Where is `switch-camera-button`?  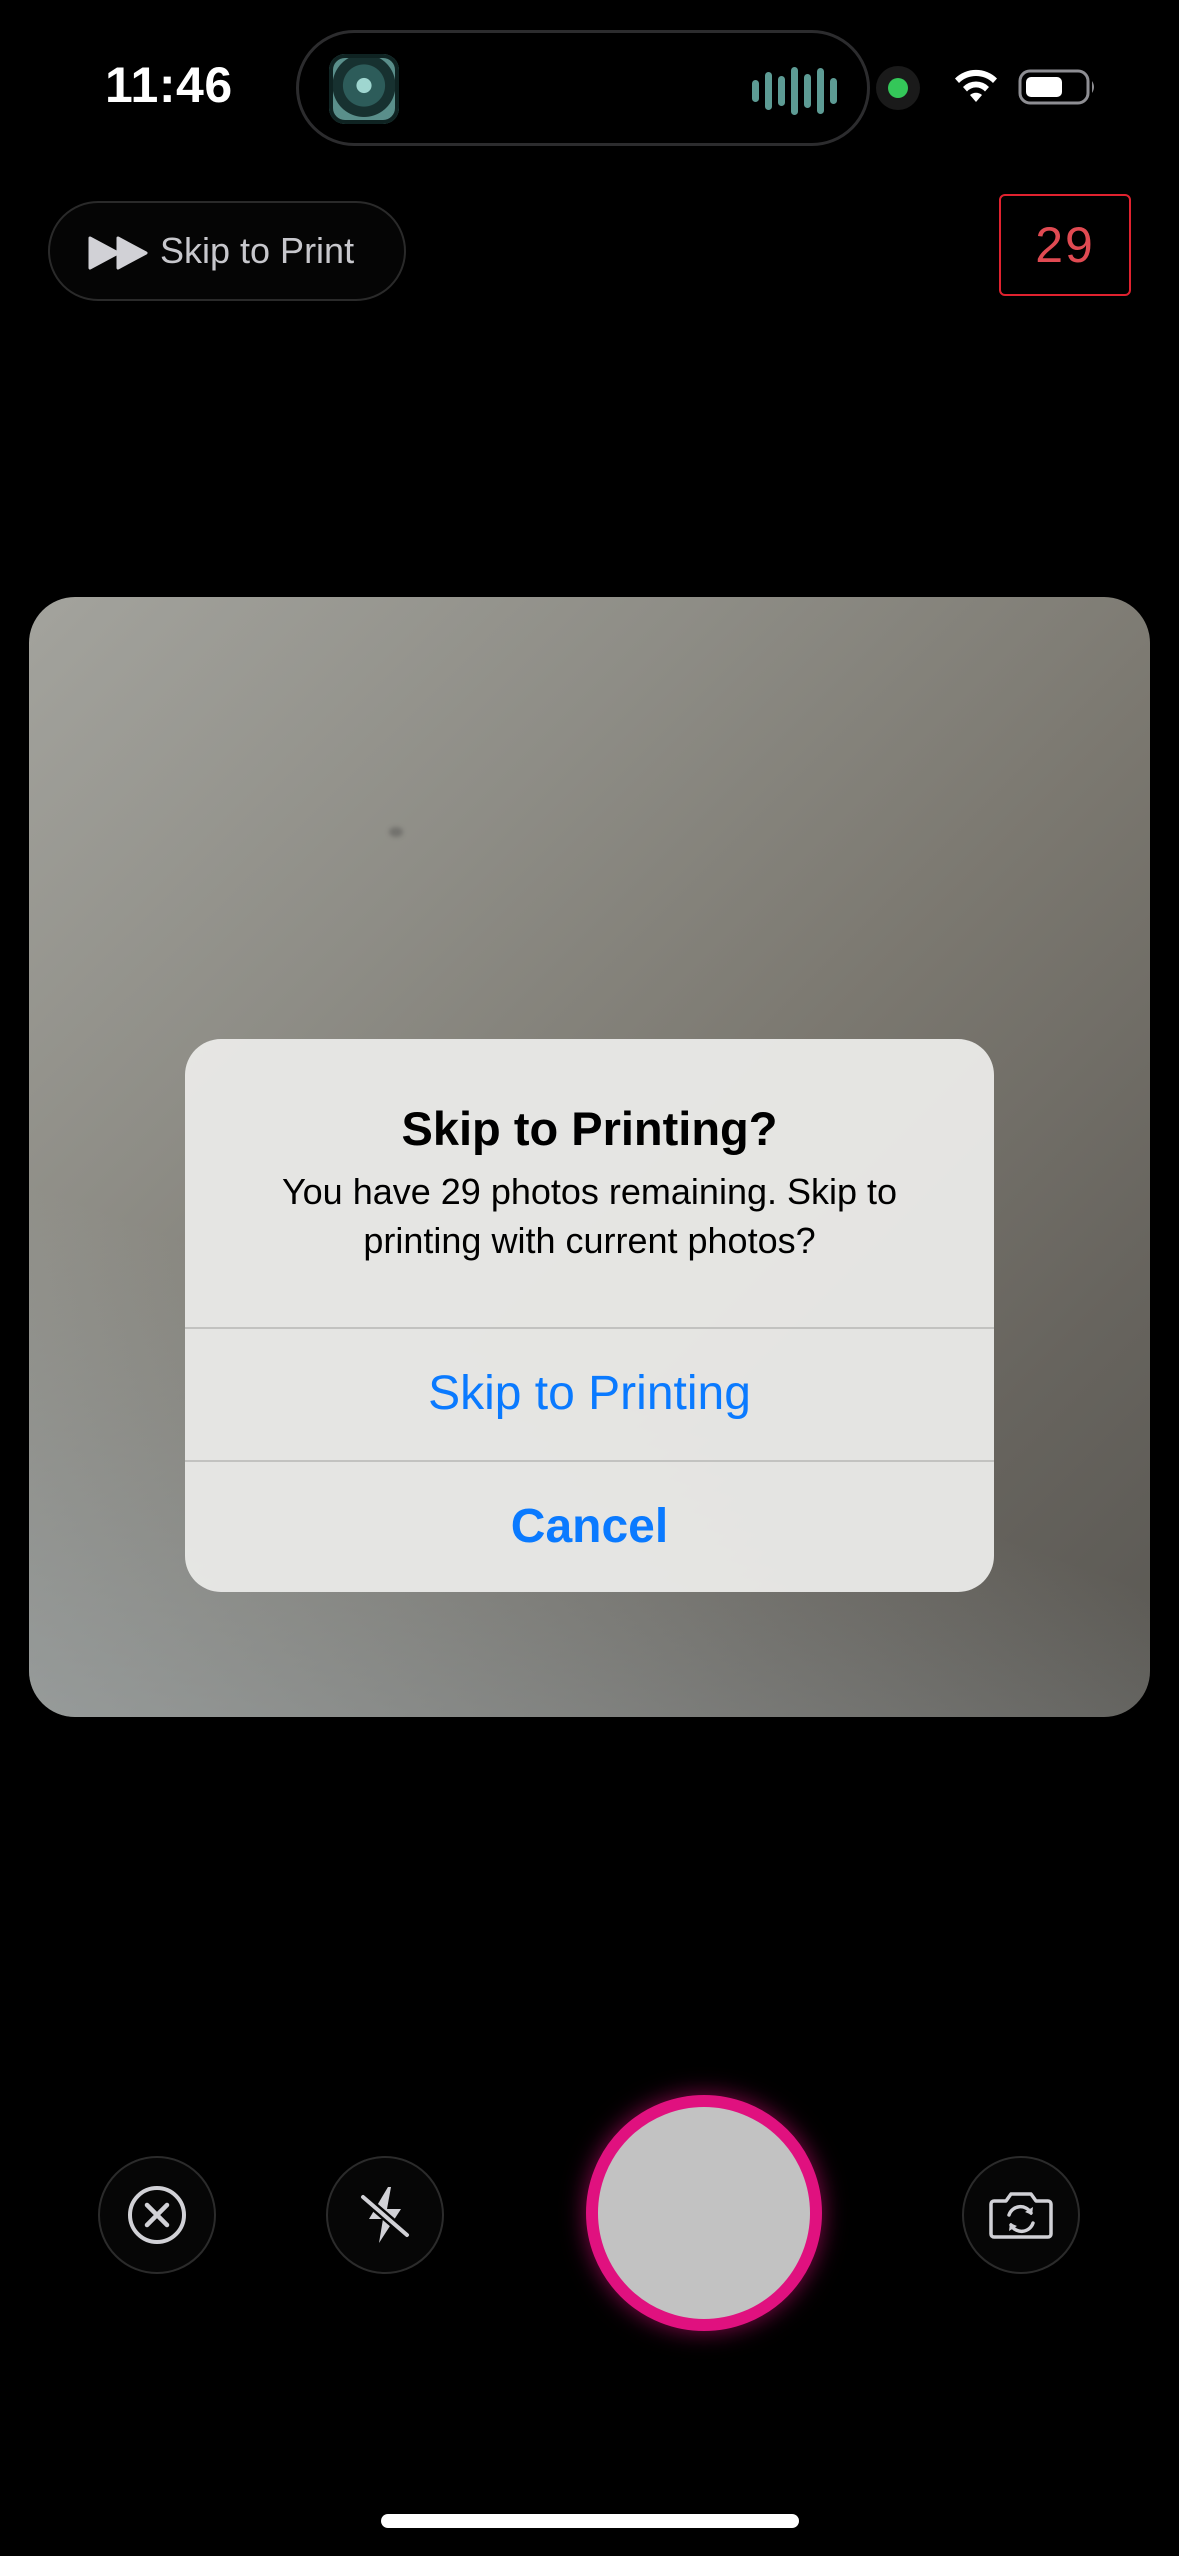
switch-camera-button is located at coordinates (1021, 2215).